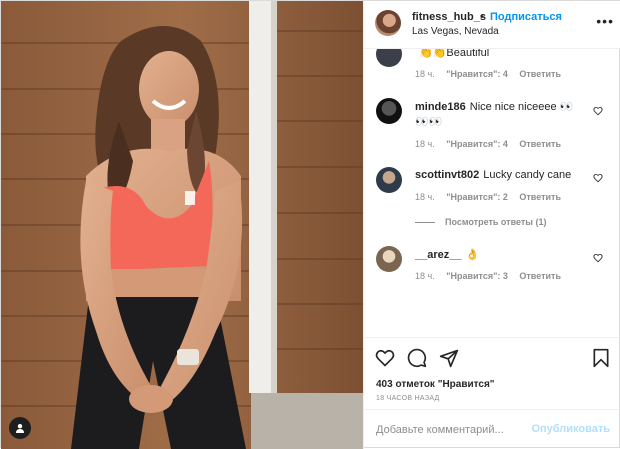  Describe the element at coordinates (477, 276) in the screenshot. I see `comment-likes: "Нравится": 3` at that location.